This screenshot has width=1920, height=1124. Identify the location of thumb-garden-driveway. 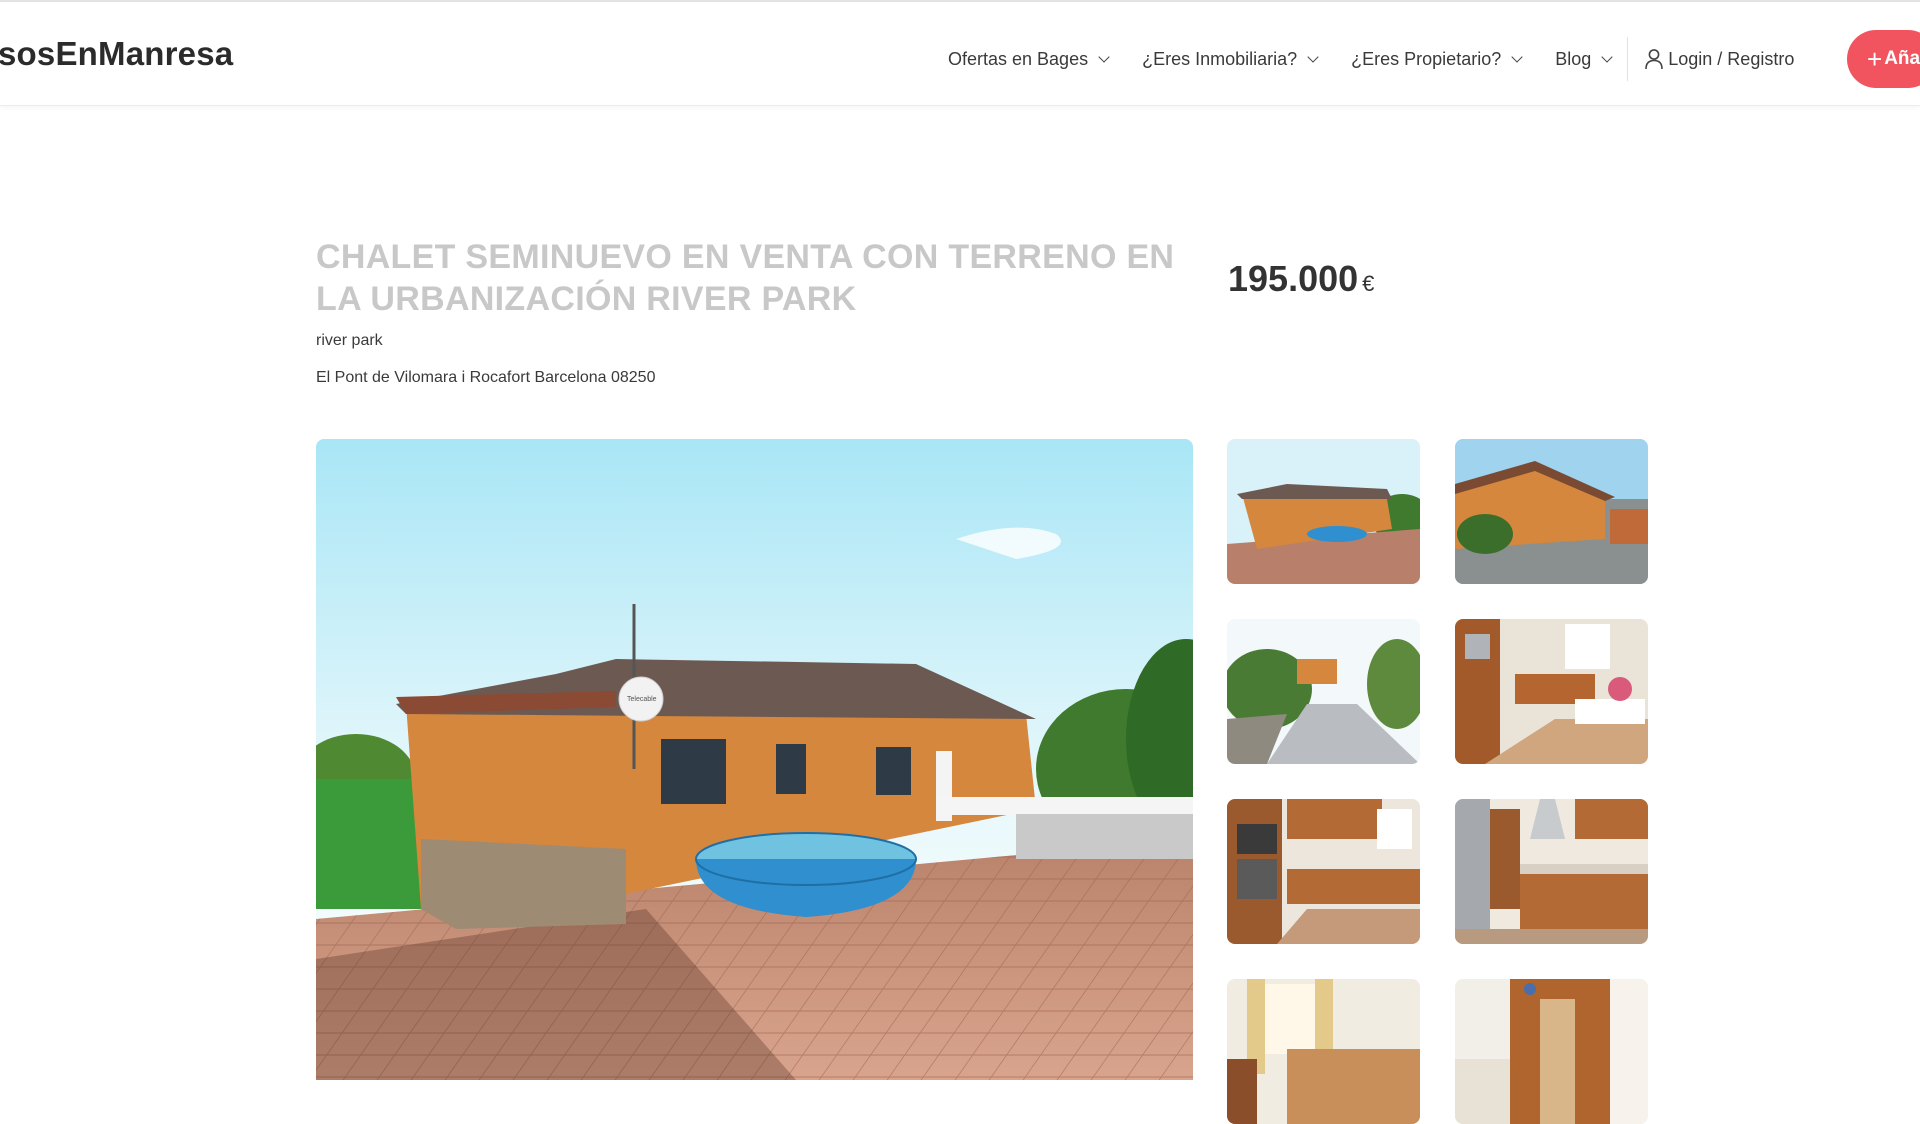
(1323, 691).